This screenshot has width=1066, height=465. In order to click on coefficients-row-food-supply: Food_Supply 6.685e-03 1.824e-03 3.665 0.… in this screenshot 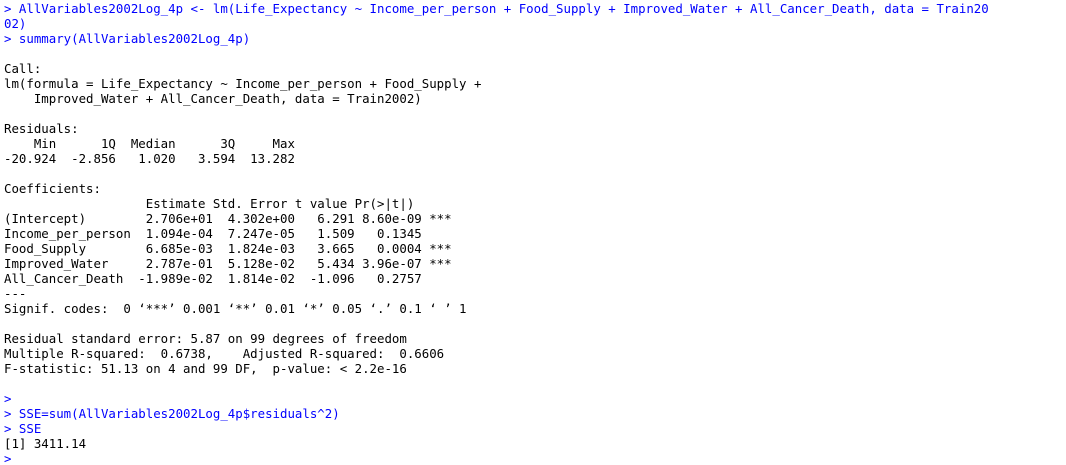, I will do `click(228, 248)`.